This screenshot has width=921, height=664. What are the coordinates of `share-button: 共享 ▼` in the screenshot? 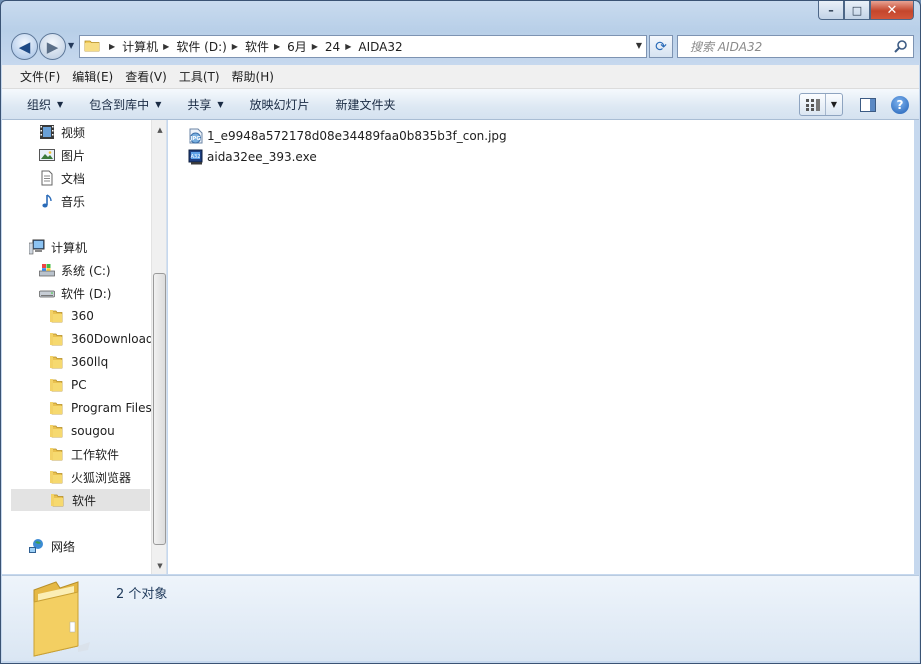 It's located at (205, 104).